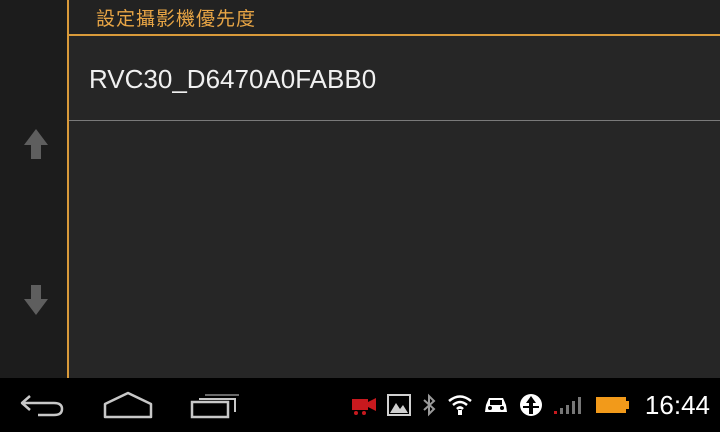  I want to click on signal-icon, so click(569, 405).